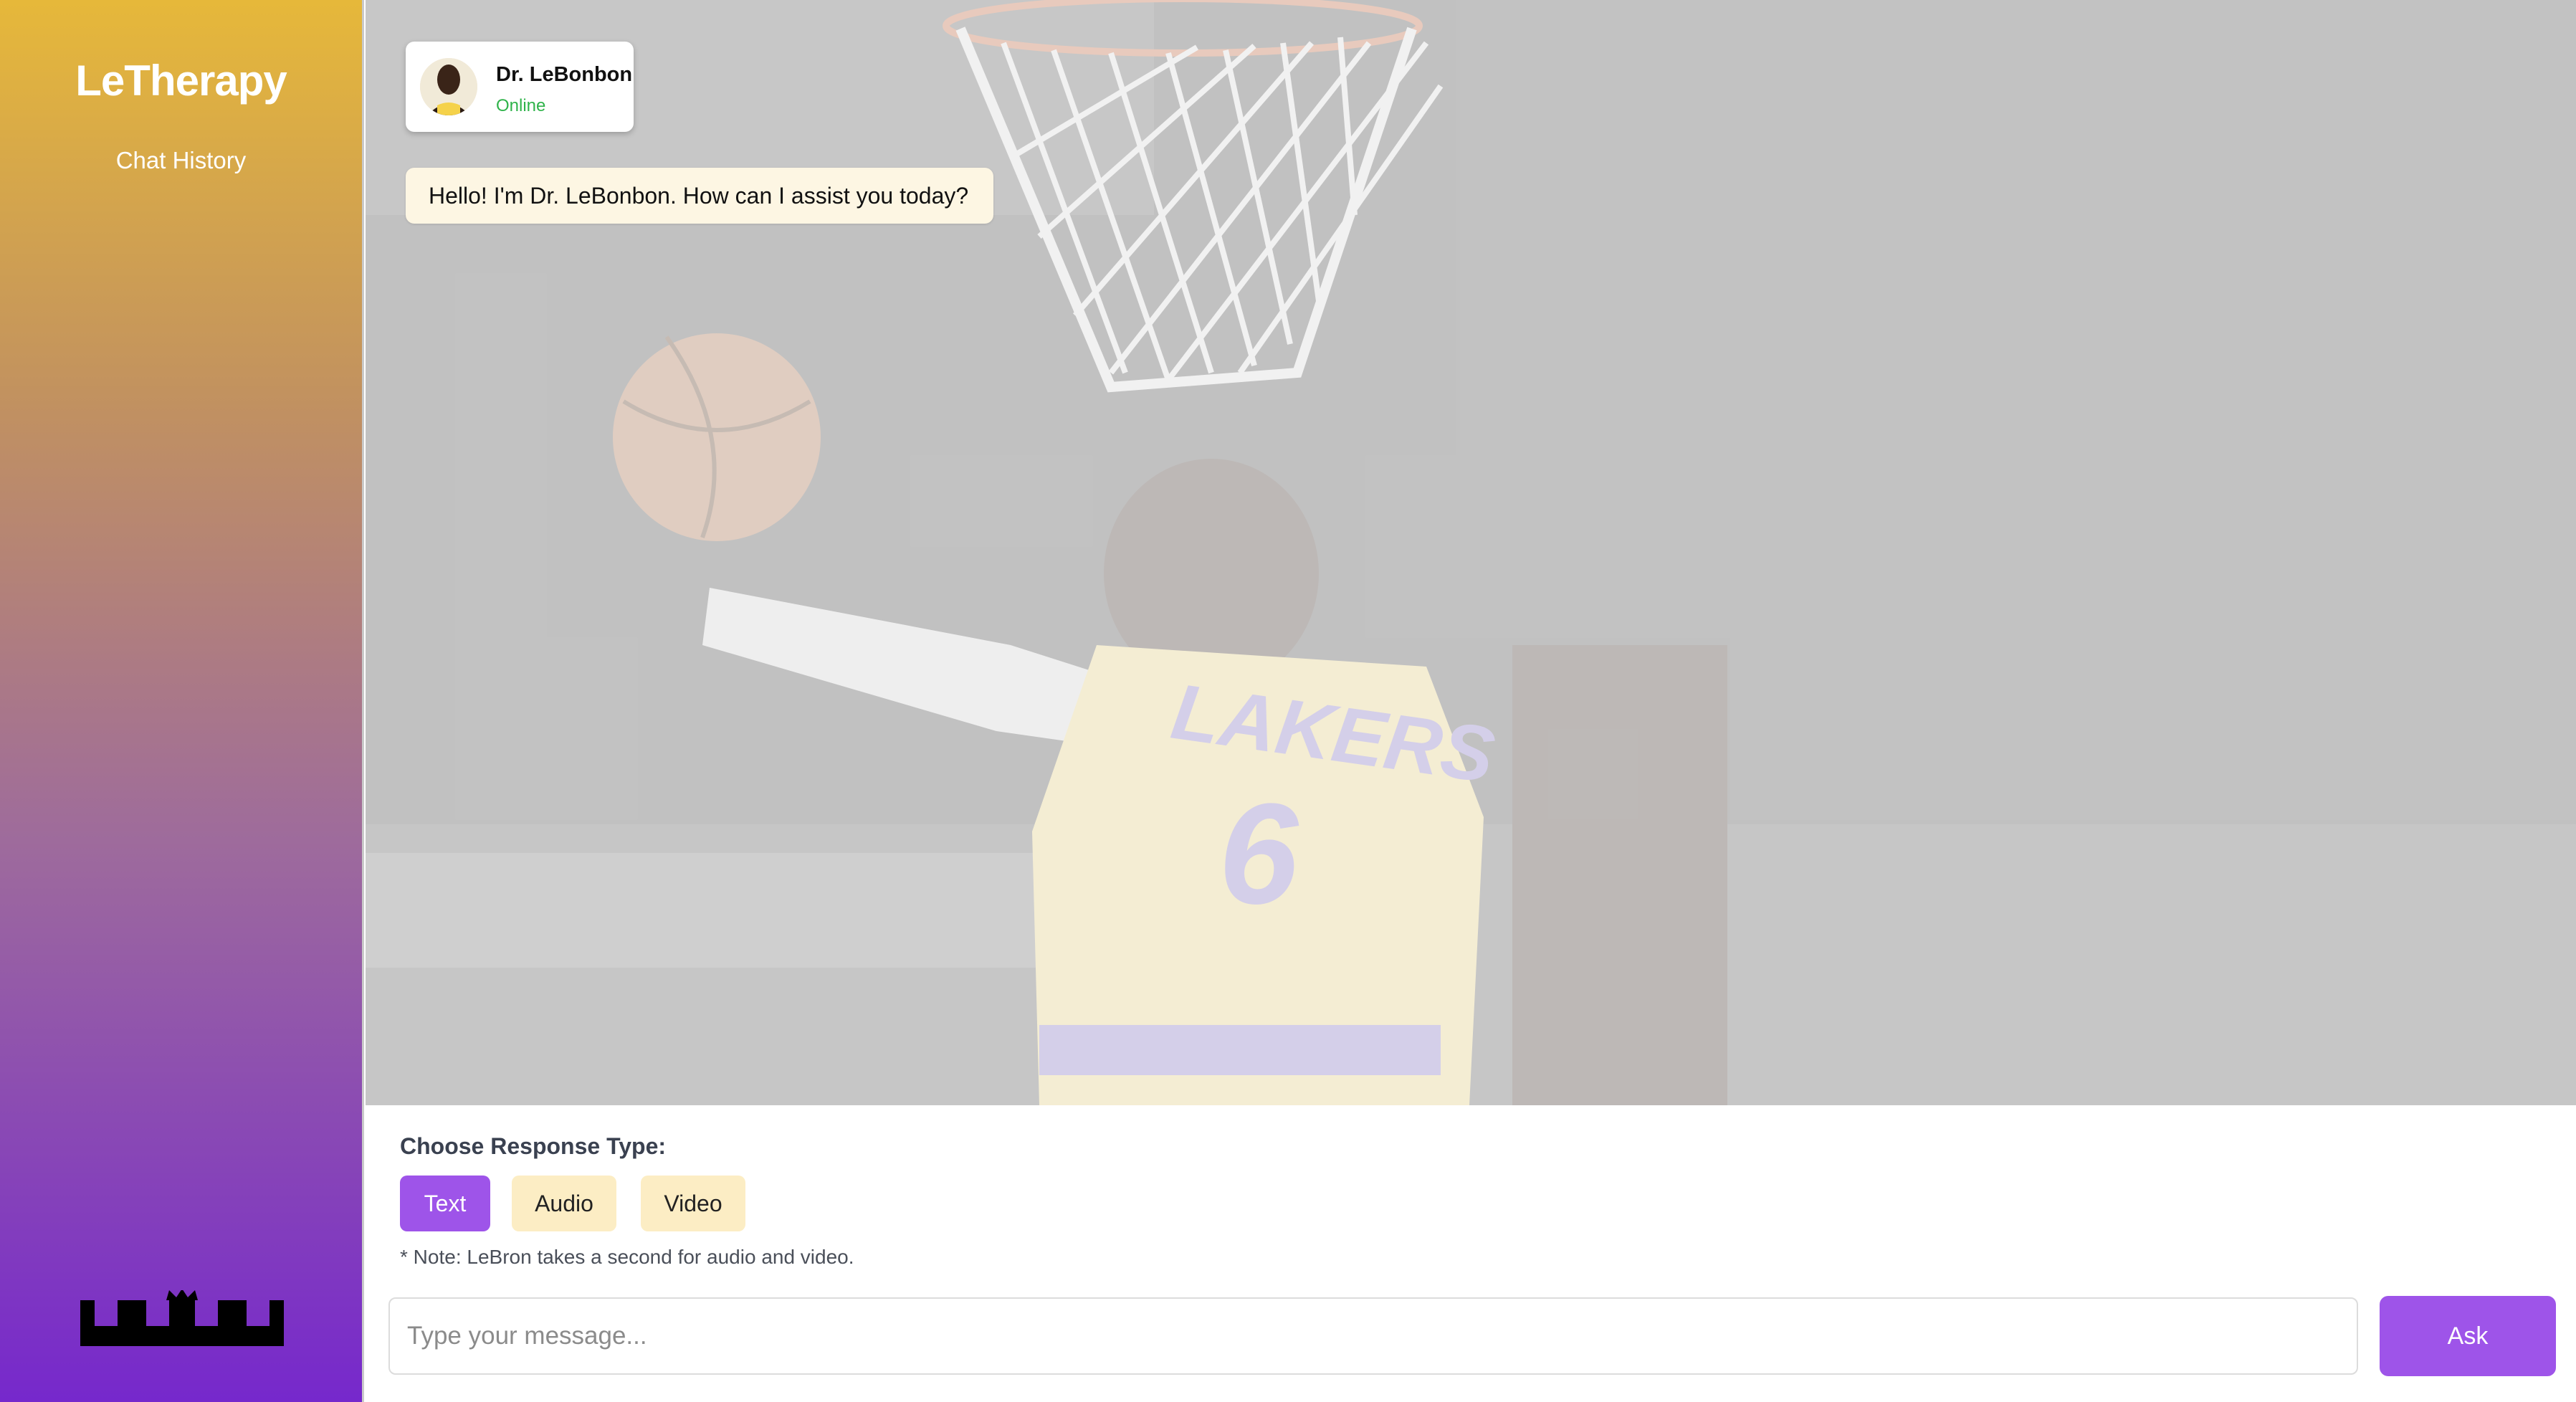 Image resolution: width=2576 pixels, height=1402 pixels. What do you see at coordinates (693, 1204) in the screenshot?
I see `response-type-video-button: Video` at bounding box center [693, 1204].